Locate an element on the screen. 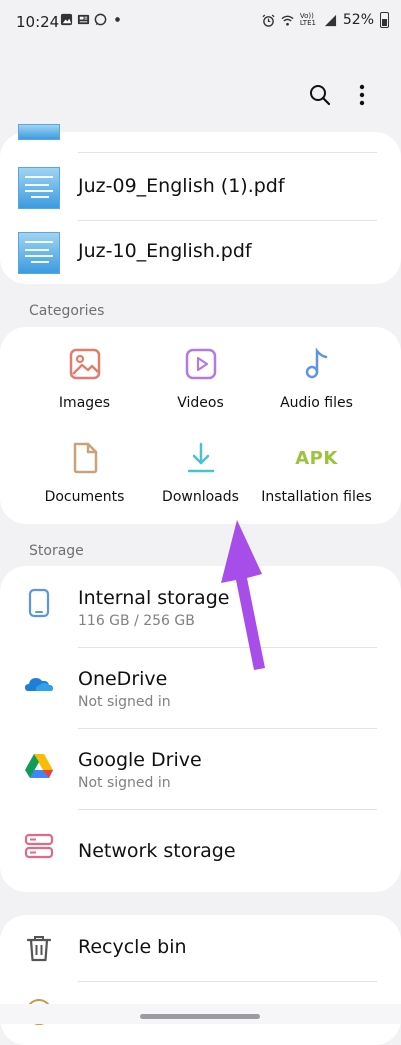 This screenshot has width=401, height=1045. category-audio-files: Audio files is located at coordinates (316, 394).